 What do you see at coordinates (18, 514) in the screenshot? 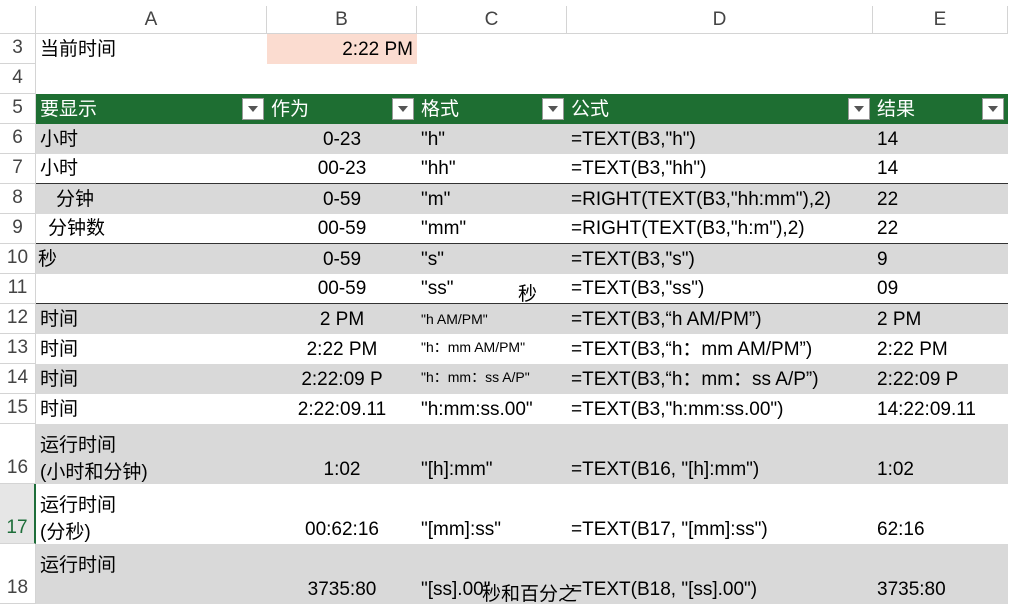
I see `row-header-active: 17` at bounding box center [18, 514].